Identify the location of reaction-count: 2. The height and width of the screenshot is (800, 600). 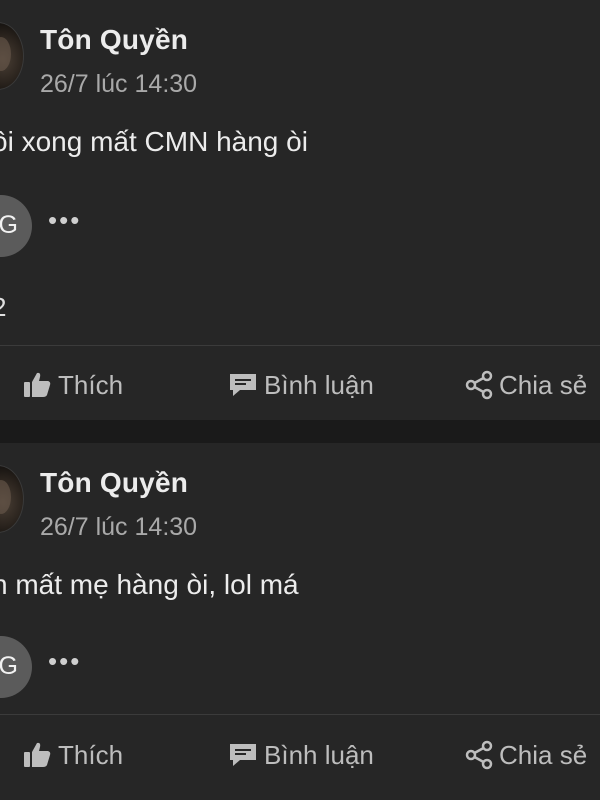
(3, 307).